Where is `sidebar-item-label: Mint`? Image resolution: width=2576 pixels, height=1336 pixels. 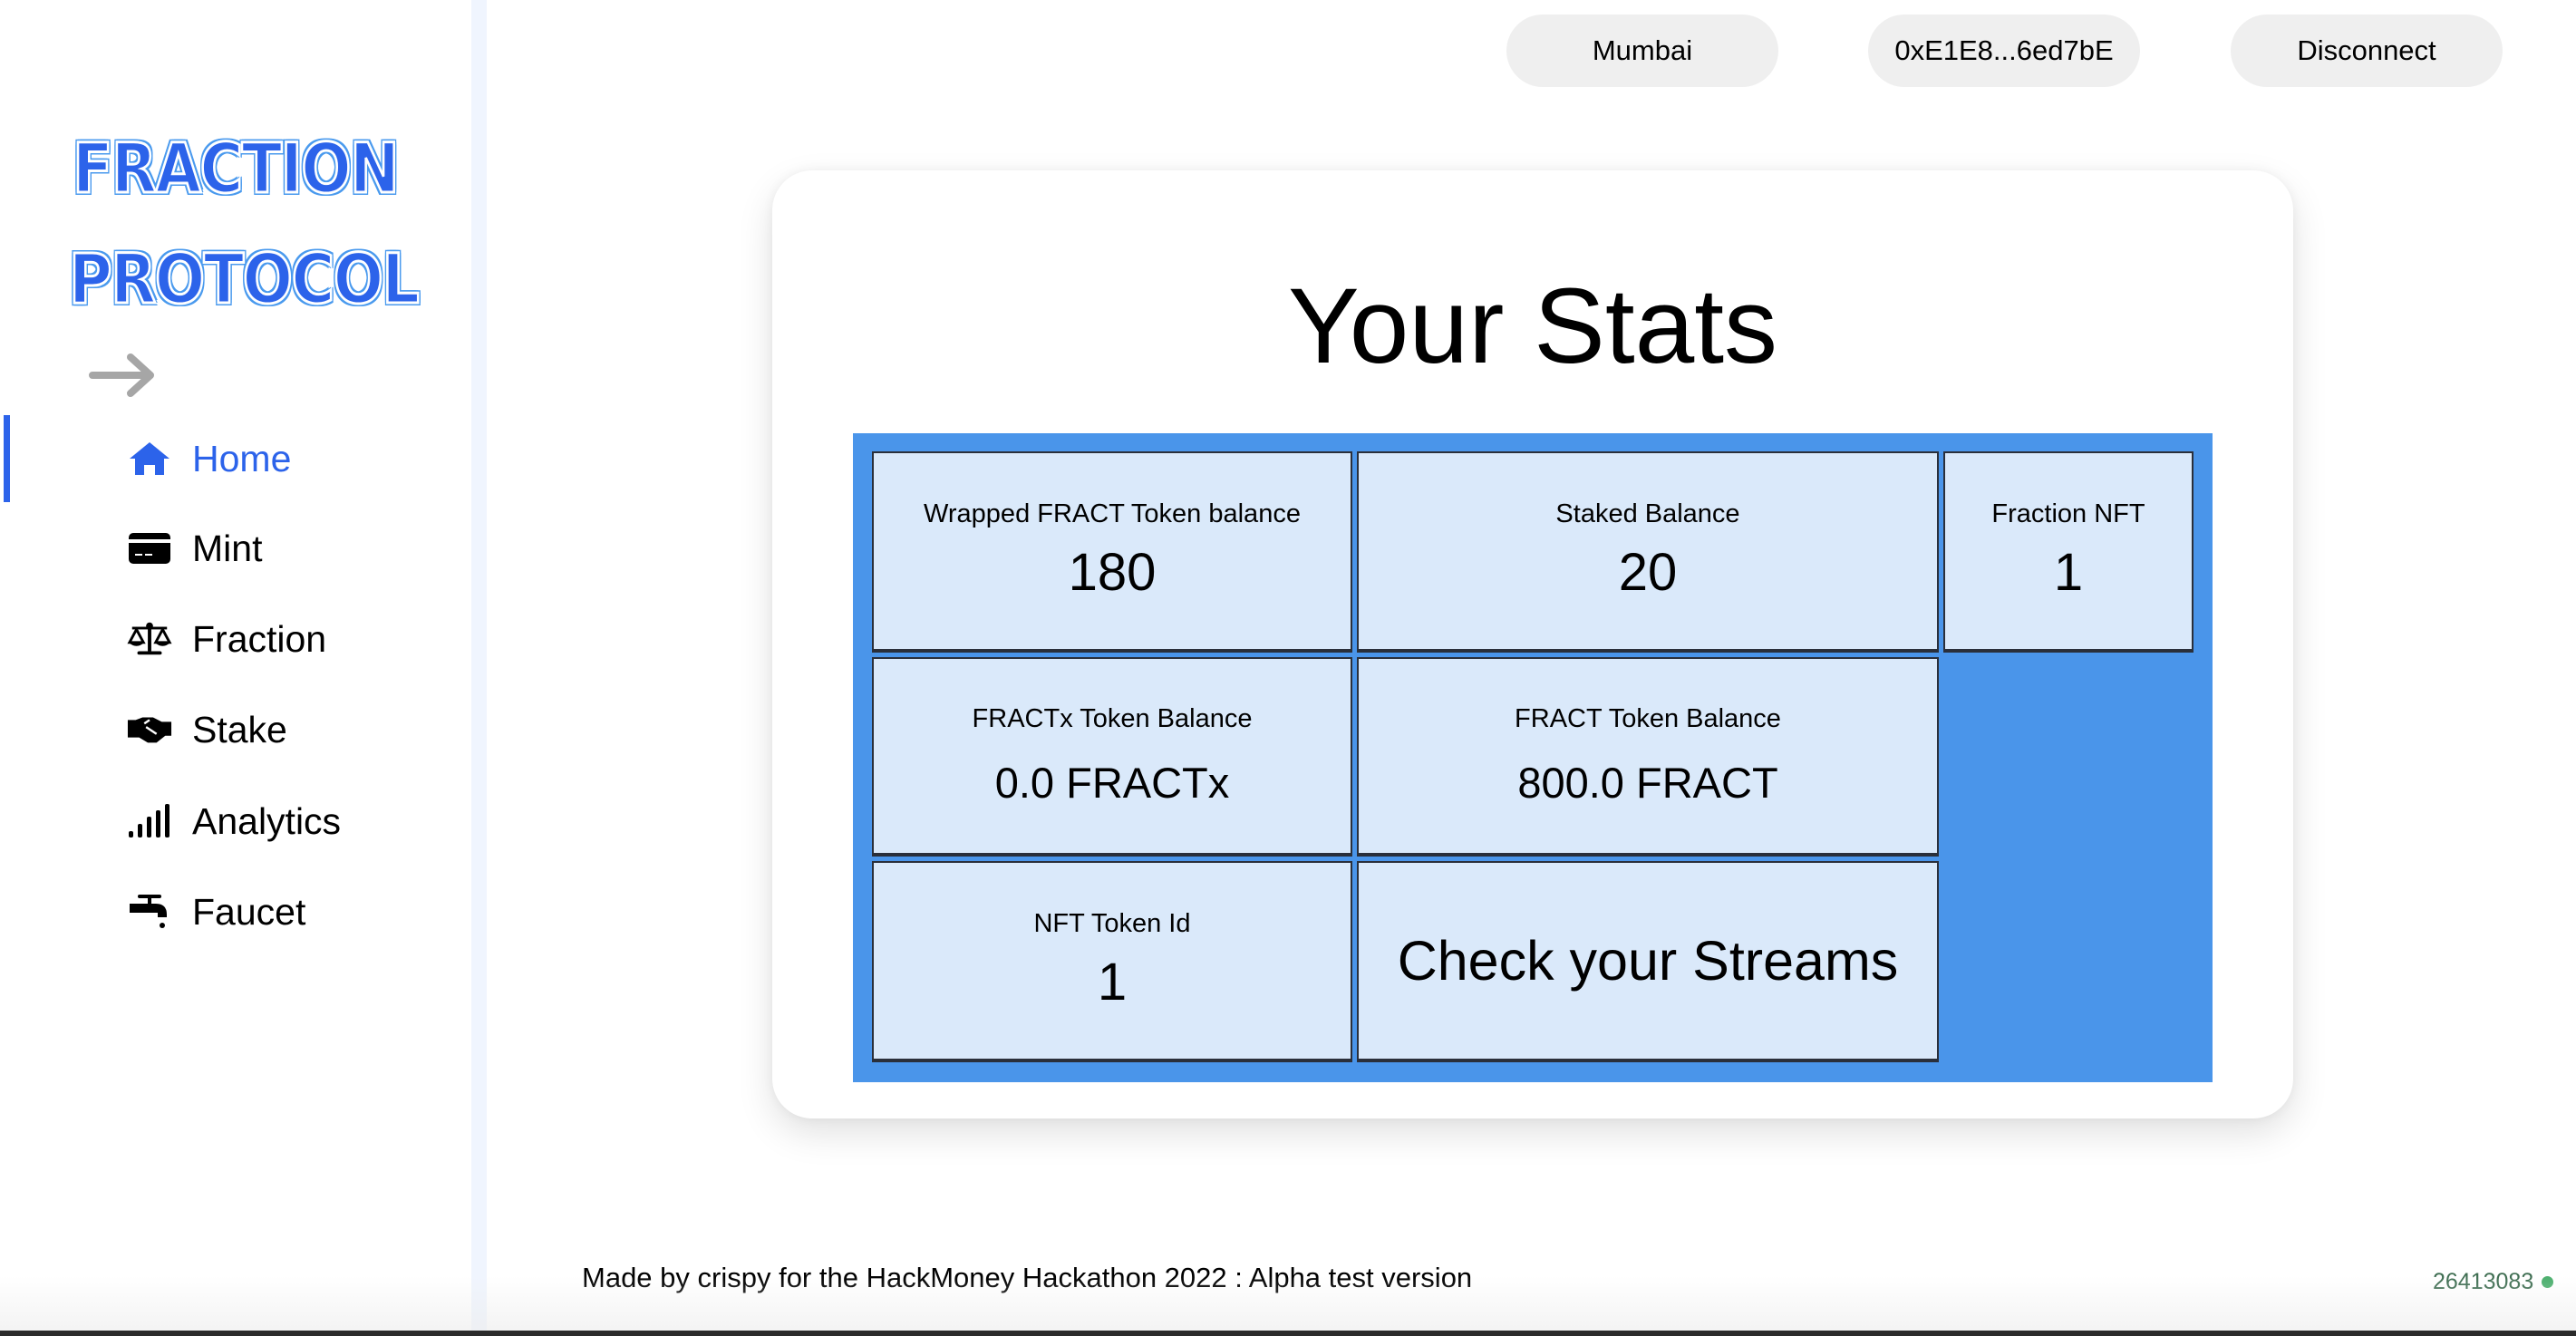
sidebar-item-label: Mint is located at coordinates (227, 548).